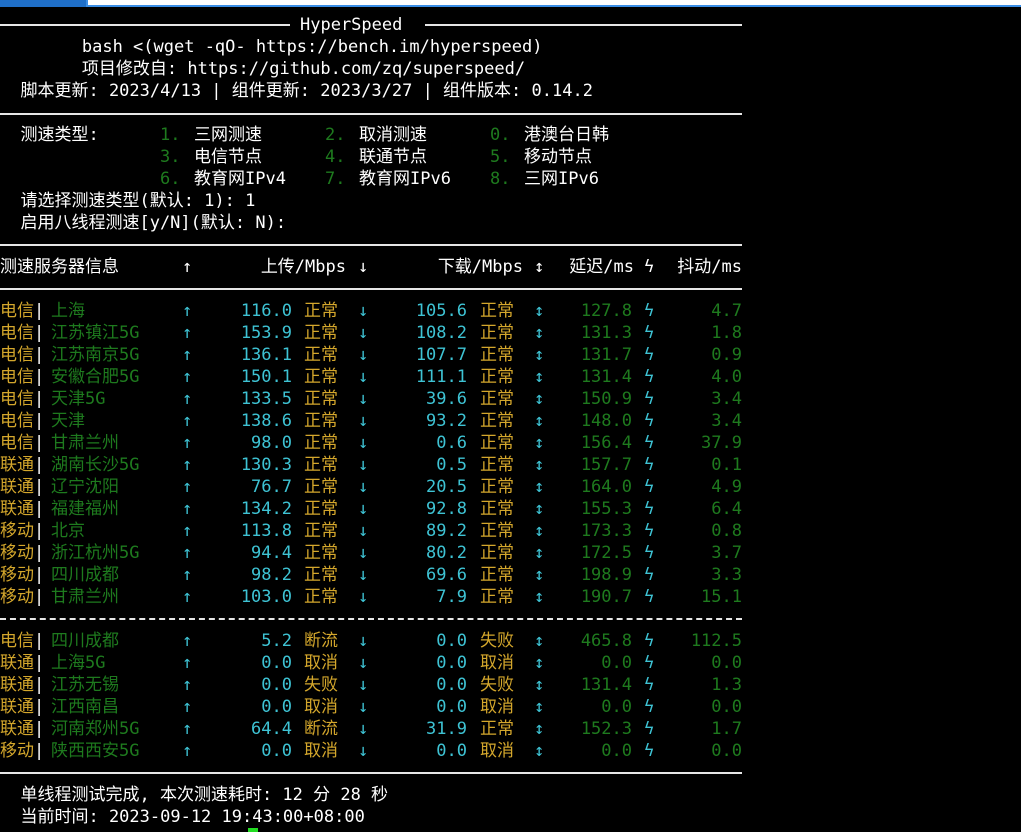 The width and height of the screenshot is (1021, 832). I want to click on header-download: 下载/Mbps, so click(480, 267).